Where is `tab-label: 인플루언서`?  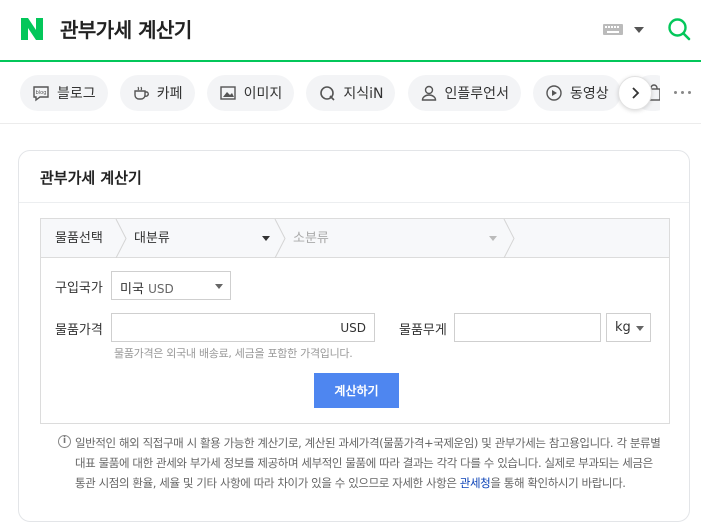
tab-label: 인플루언서 is located at coordinates (476, 94).